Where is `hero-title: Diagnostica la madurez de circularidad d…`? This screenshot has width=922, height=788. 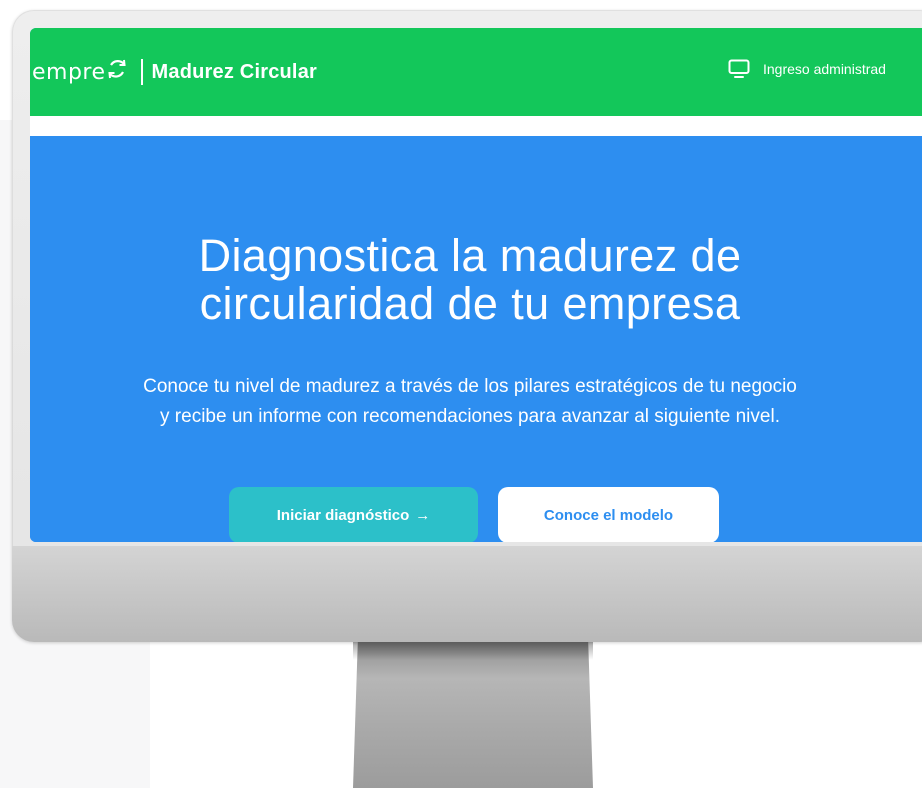
hero-title: Diagnostica la madurez de circularidad d… is located at coordinates (470, 280).